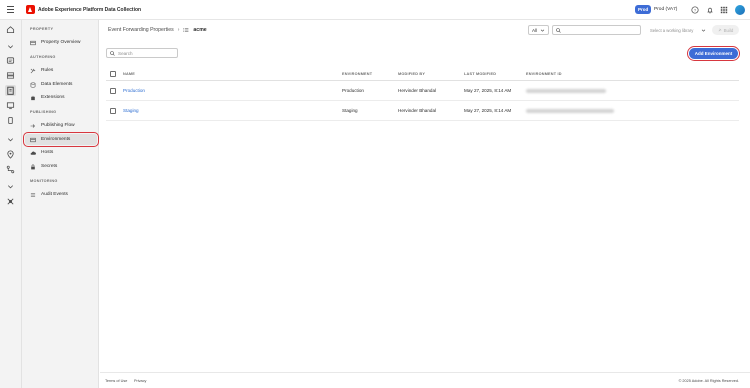 The height and width of the screenshot is (388, 750). What do you see at coordinates (53, 97) in the screenshot?
I see `sidebar-item-label: Extensions` at bounding box center [53, 97].